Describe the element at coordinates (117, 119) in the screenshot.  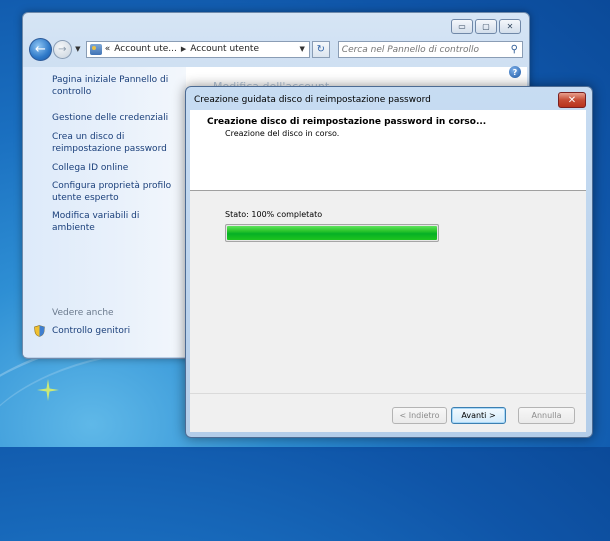
I see `sidebar-item-credential-manager: Gestione delle credenziali` at that location.